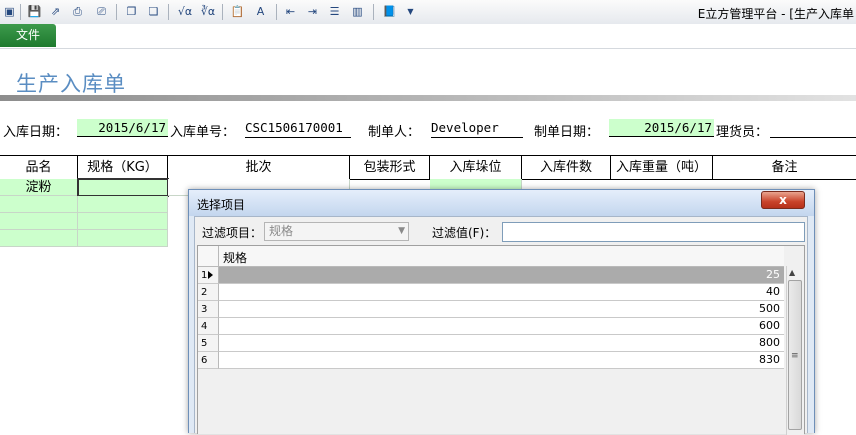 The height and width of the screenshot is (435, 856). What do you see at coordinates (813, 128) in the screenshot?
I see `keeper-field` at bounding box center [813, 128].